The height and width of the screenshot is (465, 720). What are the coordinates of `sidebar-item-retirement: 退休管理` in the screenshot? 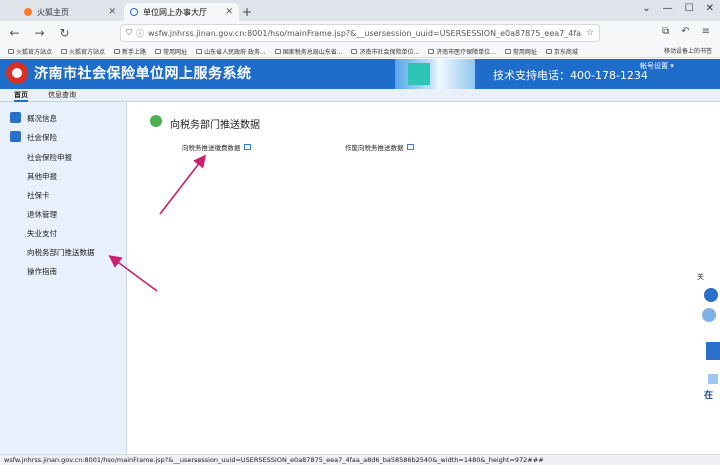 It's located at (42, 214).